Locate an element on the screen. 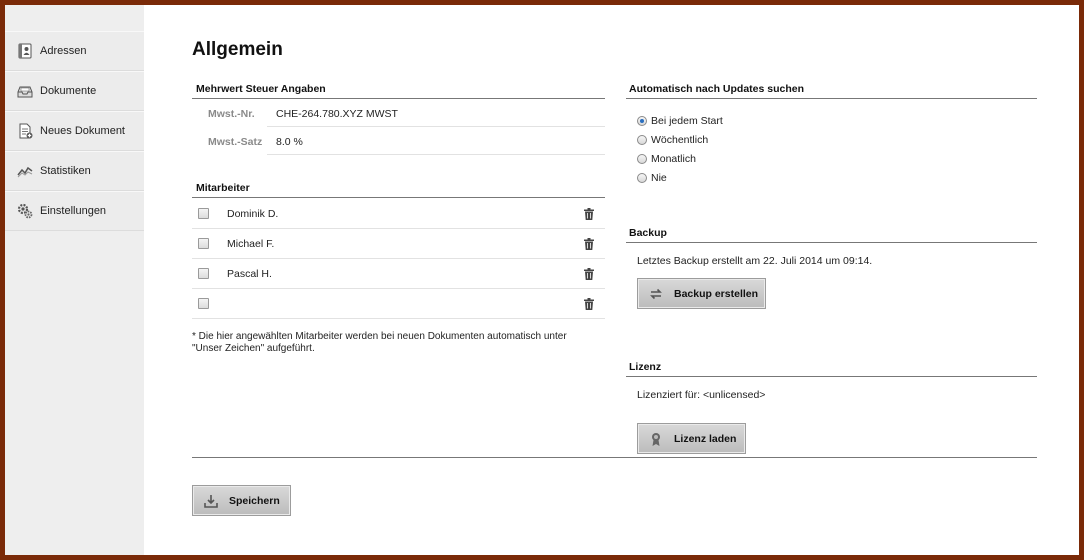  page-title: Allgemein is located at coordinates (237, 49).